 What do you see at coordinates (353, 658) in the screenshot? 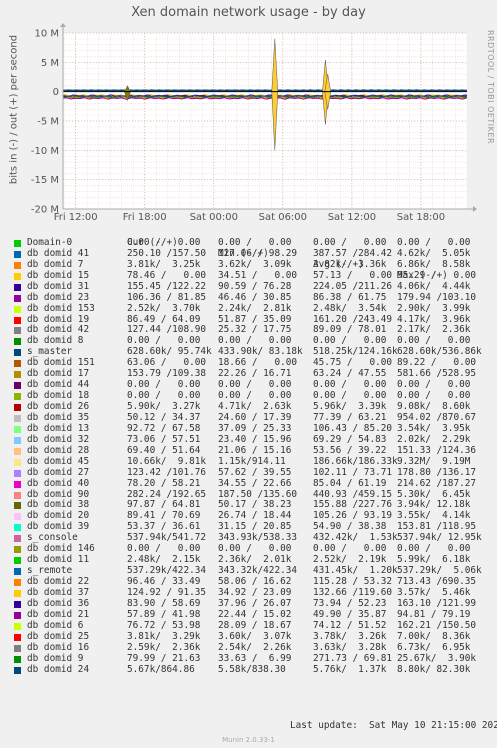
I see `legend-avg: 271.73 / 69.81` at bounding box center [353, 658].